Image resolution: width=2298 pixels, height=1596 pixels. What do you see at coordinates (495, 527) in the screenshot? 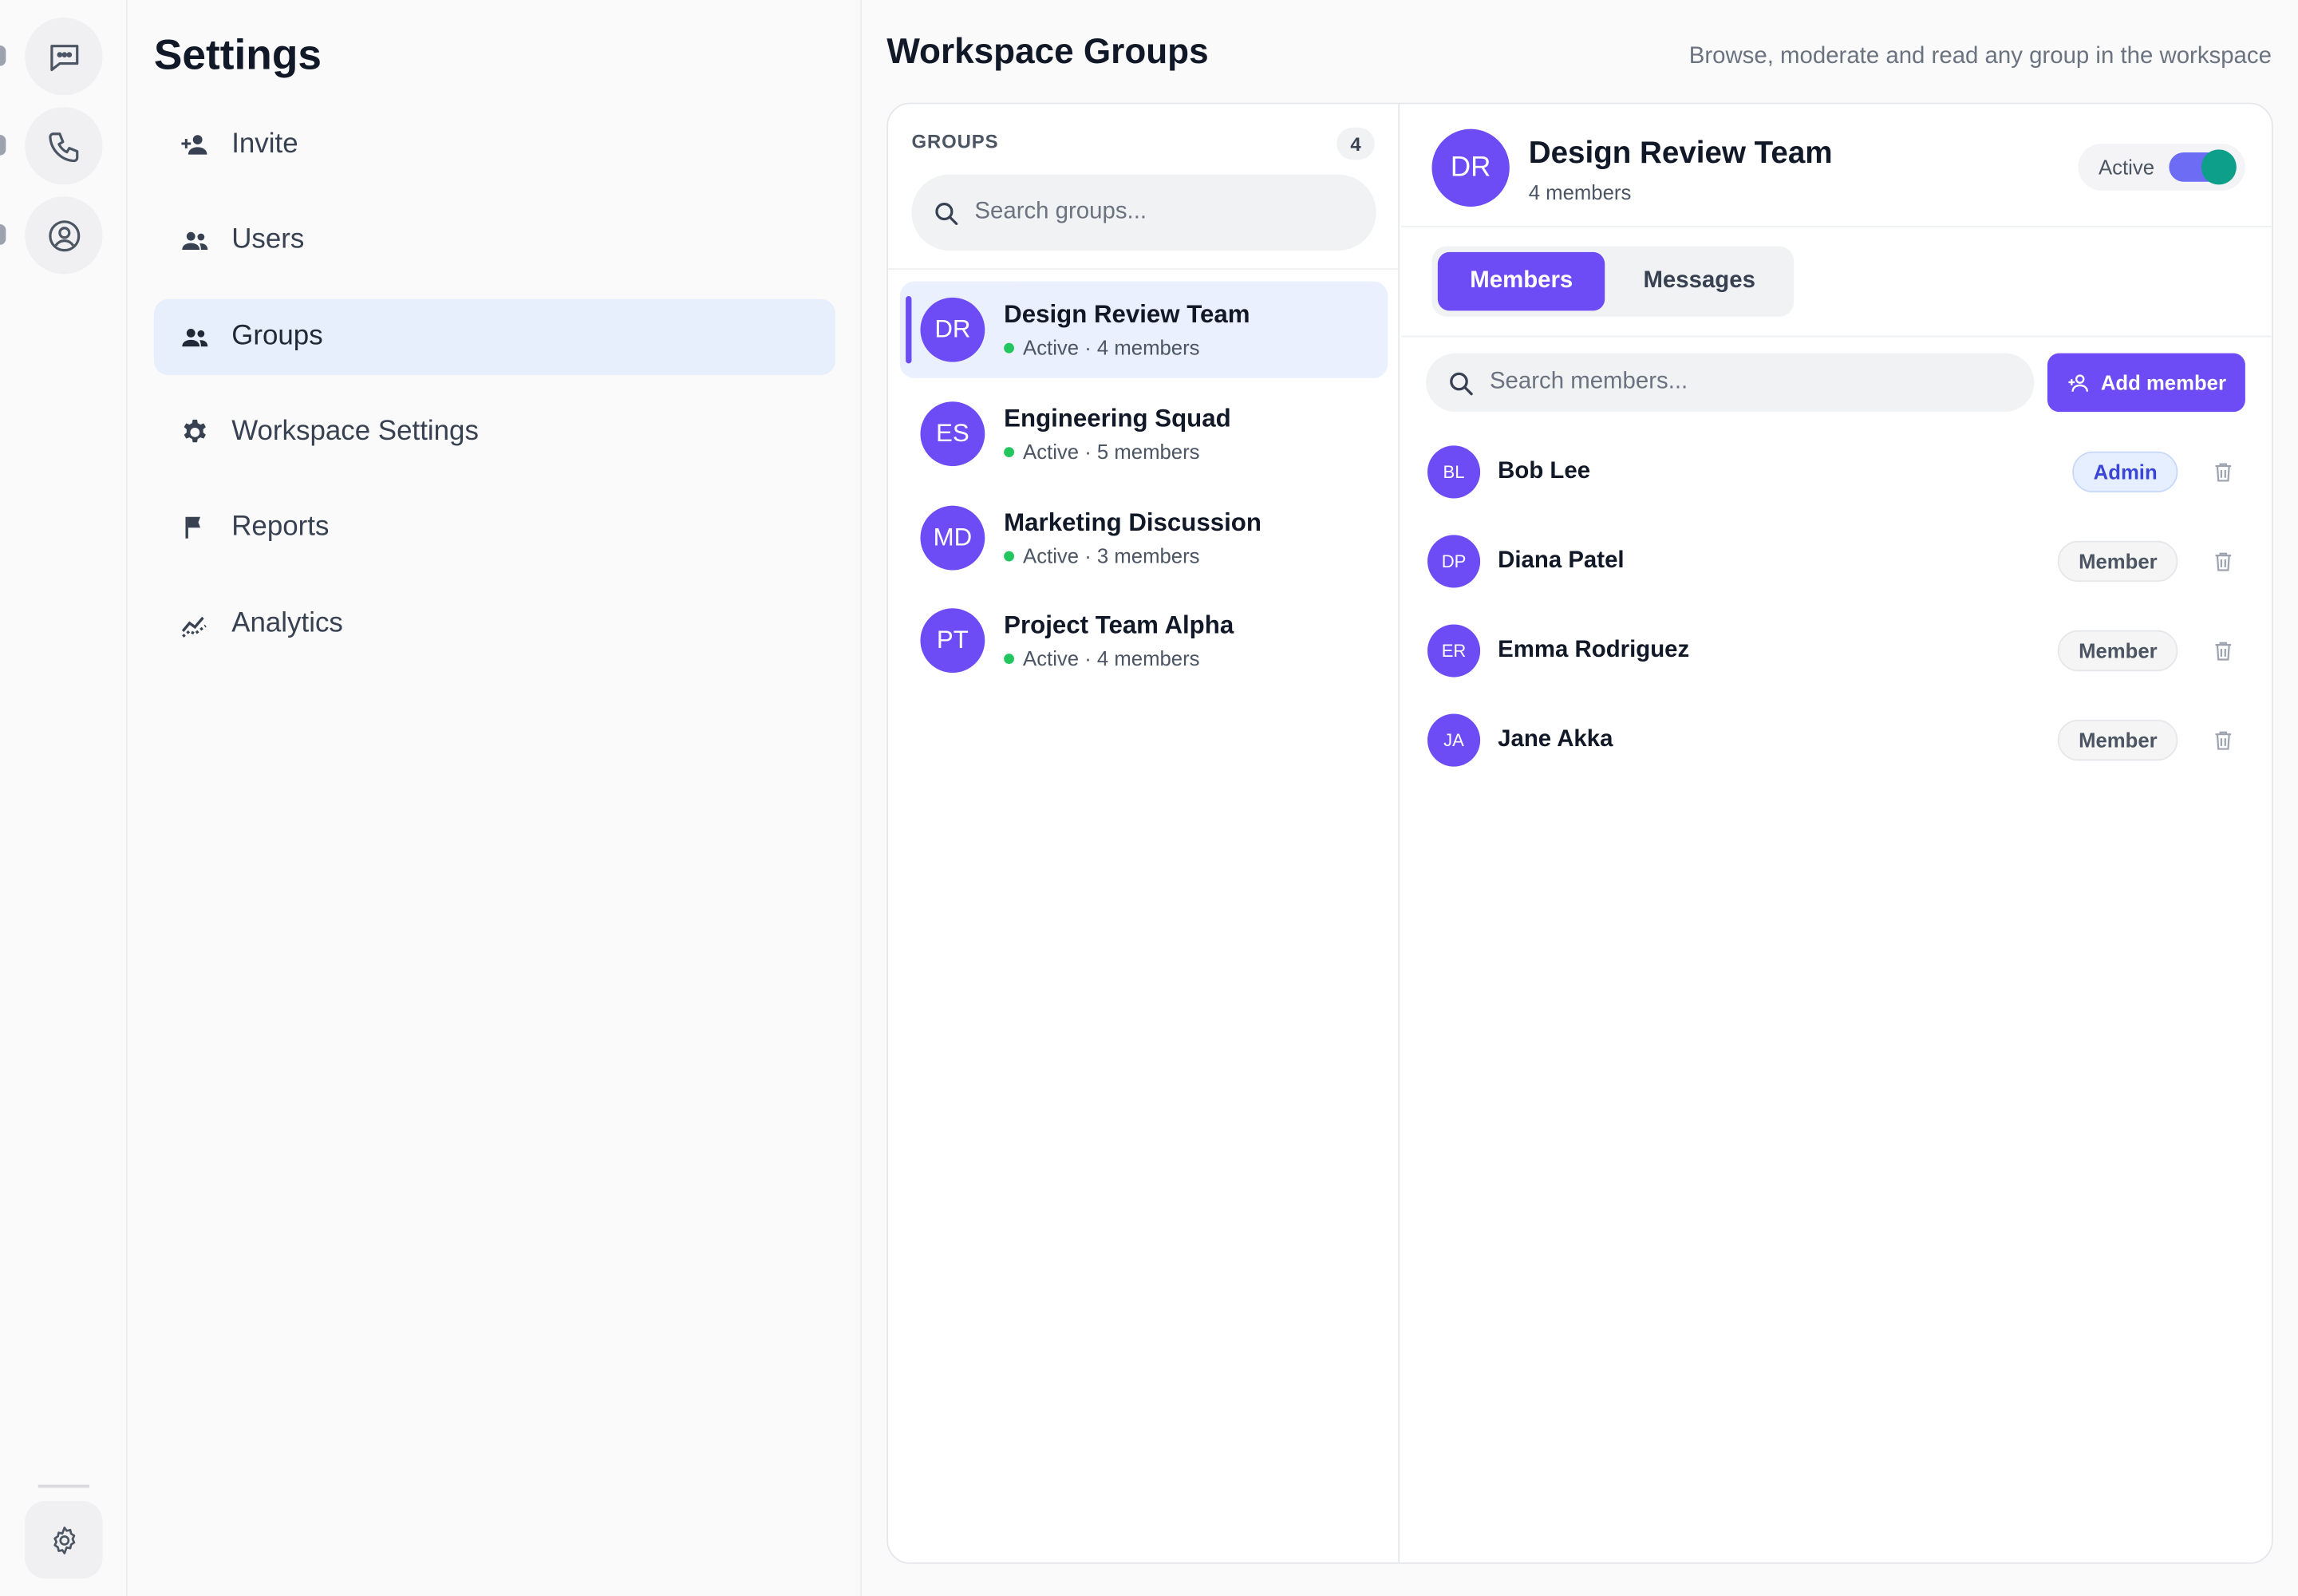
I see `nav-item-reports: Reports` at bounding box center [495, 527].